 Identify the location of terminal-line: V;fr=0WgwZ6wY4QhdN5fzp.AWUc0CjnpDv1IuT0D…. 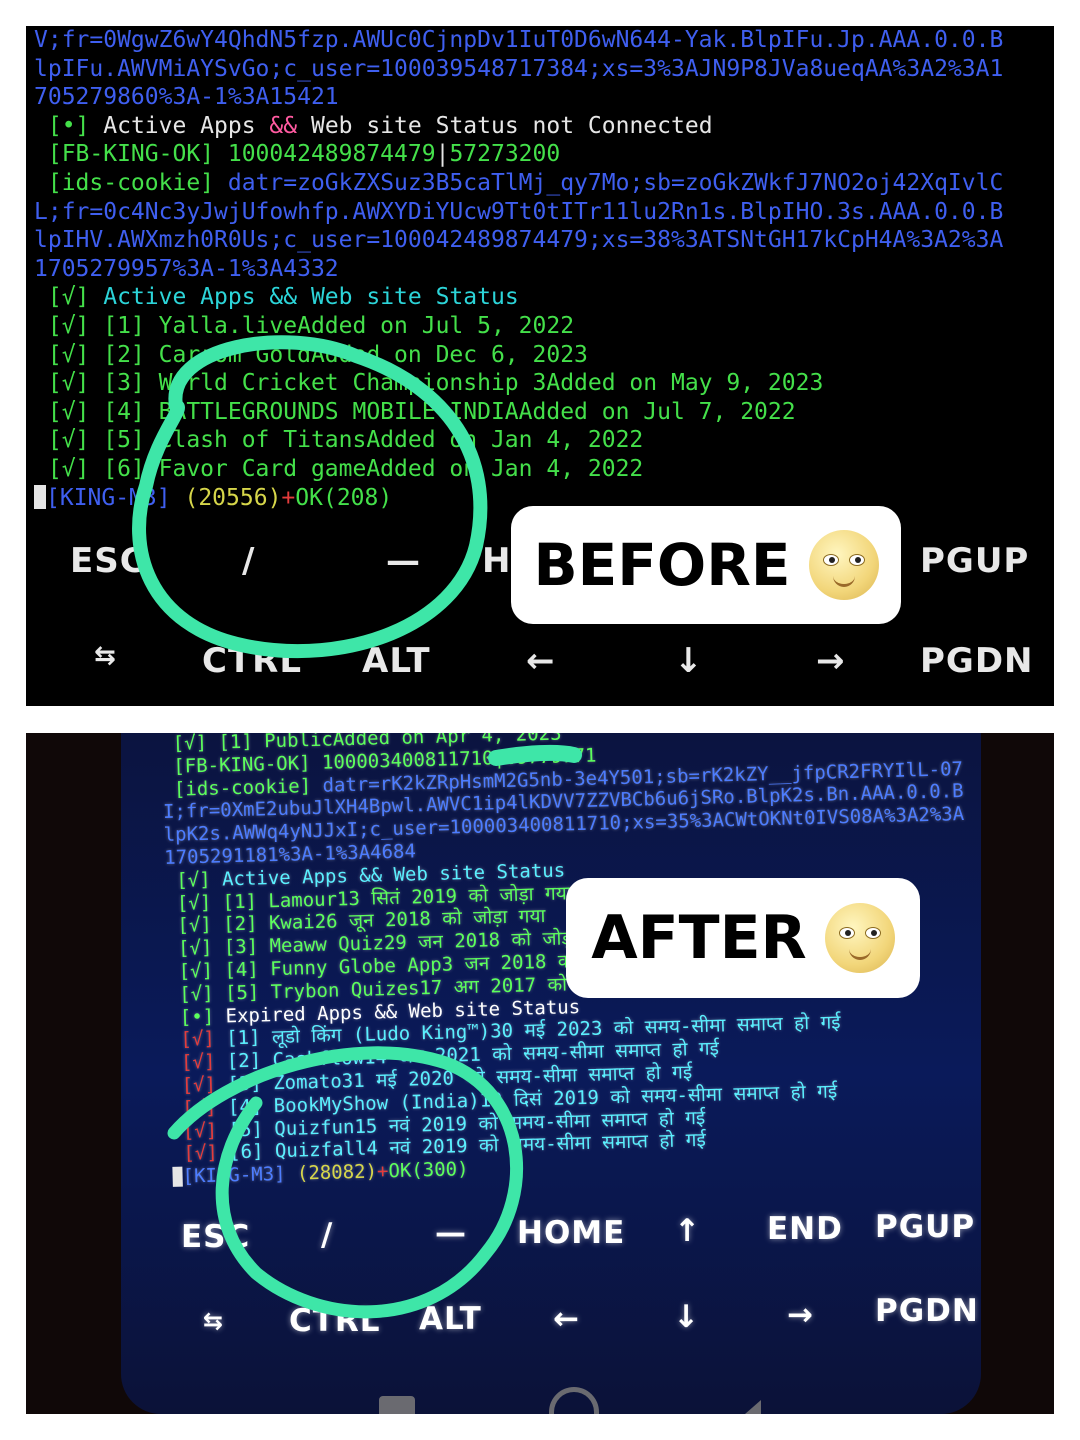
(540, 40).